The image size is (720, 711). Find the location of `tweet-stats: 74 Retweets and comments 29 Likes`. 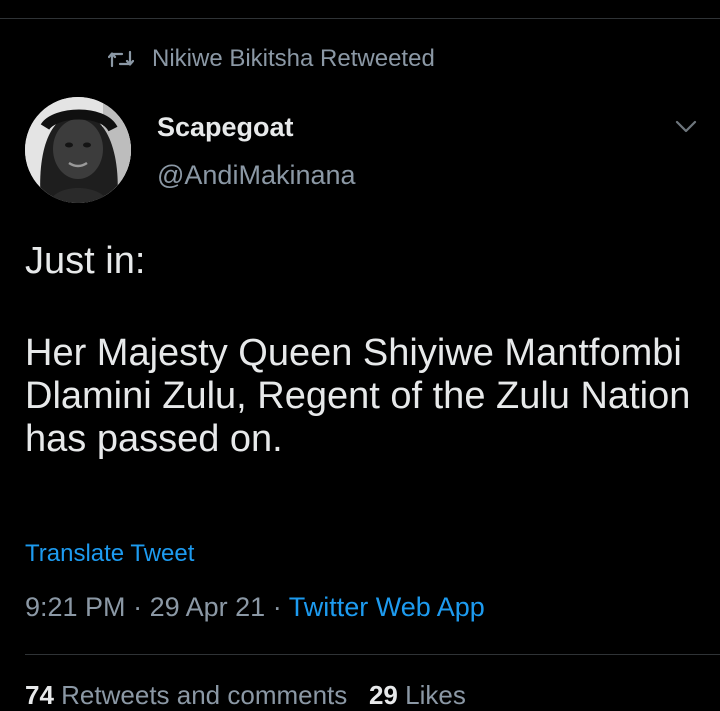

tweet-stats: 74 Retweets and comments 29 Likes is located at coordinates (245, 695).